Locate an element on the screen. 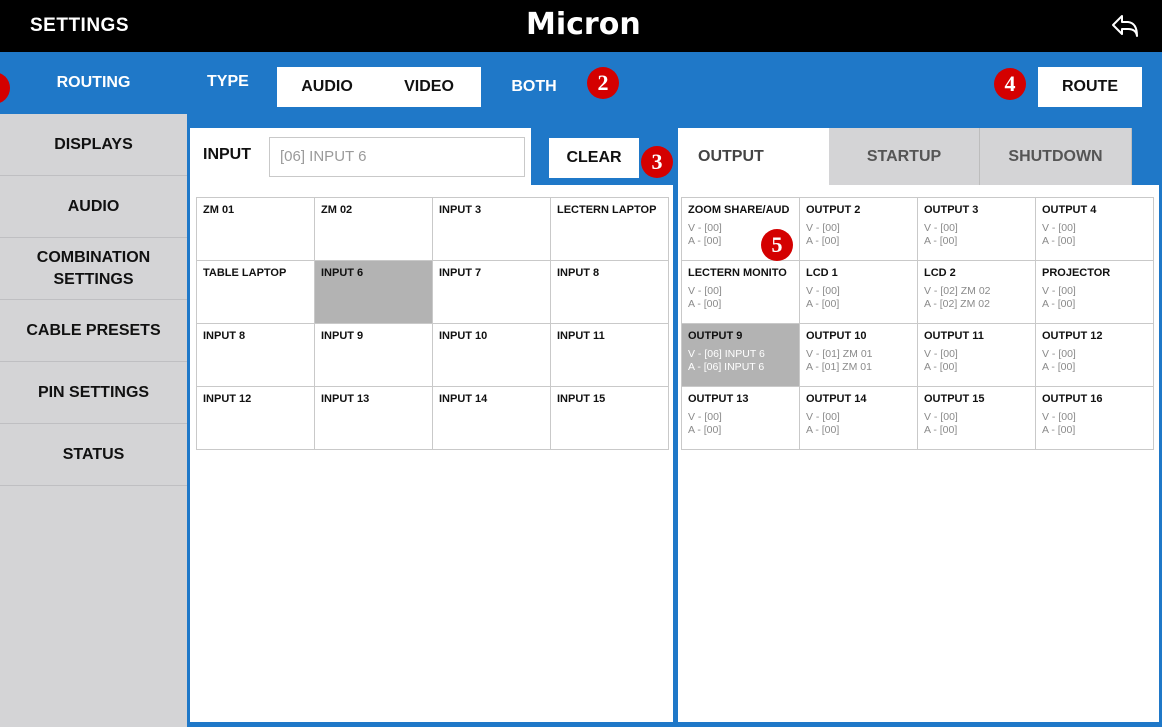 The image size is (1162, 727). output-cell: PROJECTOR V - [00] A - [00] is located at coordinates (1095, 292).